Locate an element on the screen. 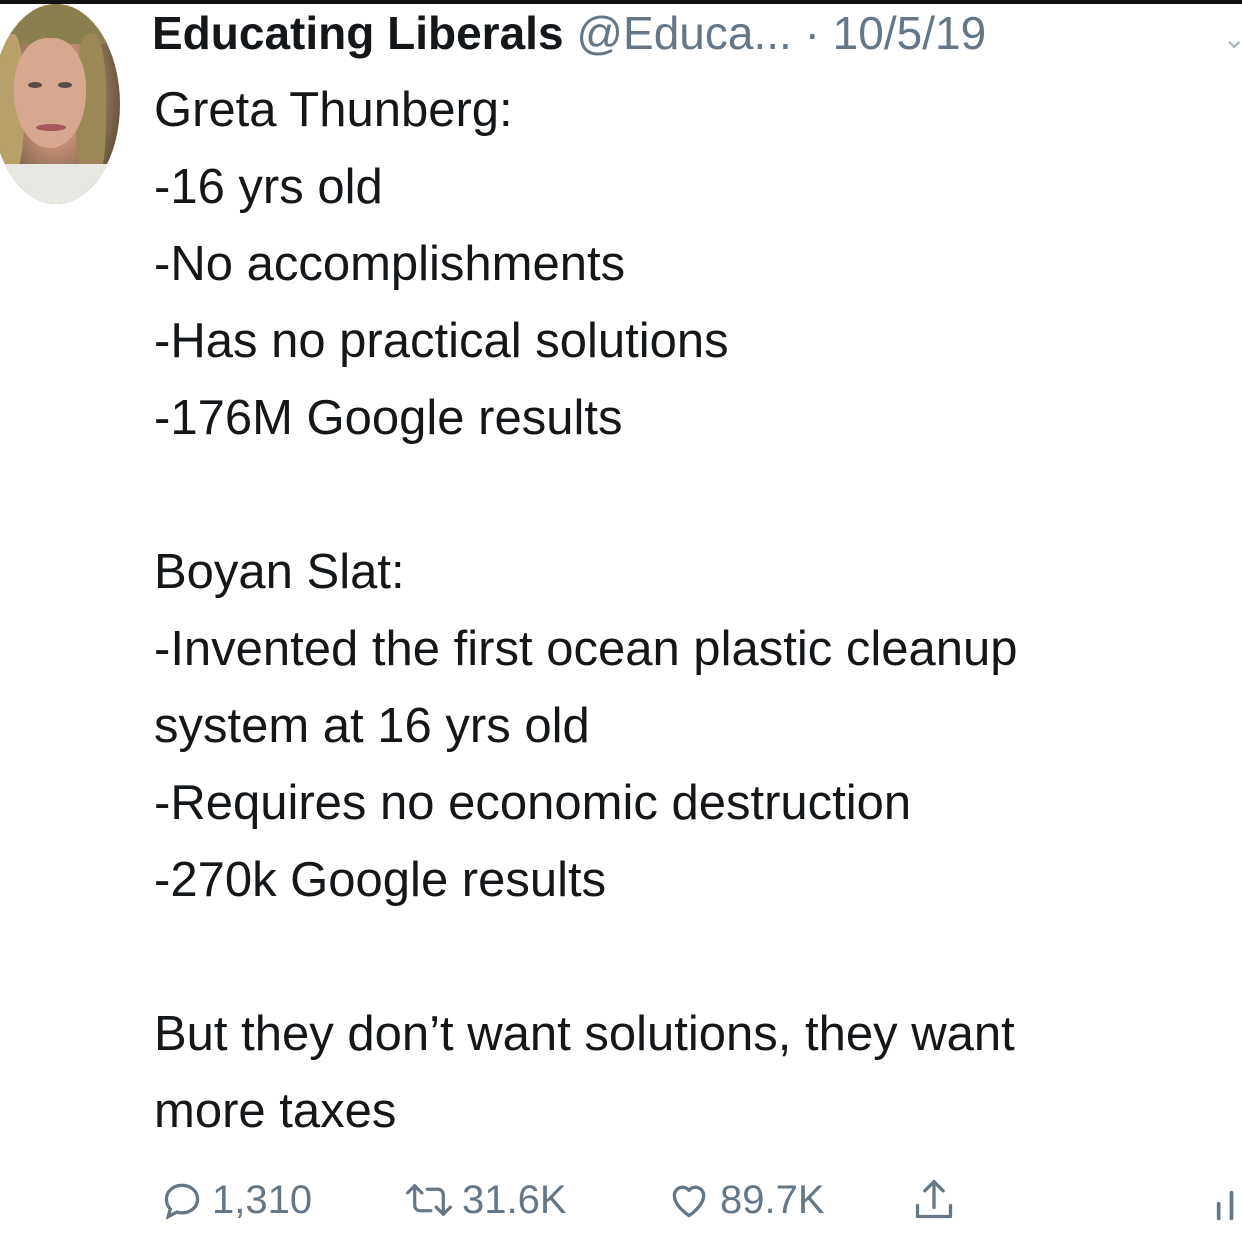 This screenshot has width=1242, height=1236. tweet-line: more taxes is located at coordinates (275, 1111).